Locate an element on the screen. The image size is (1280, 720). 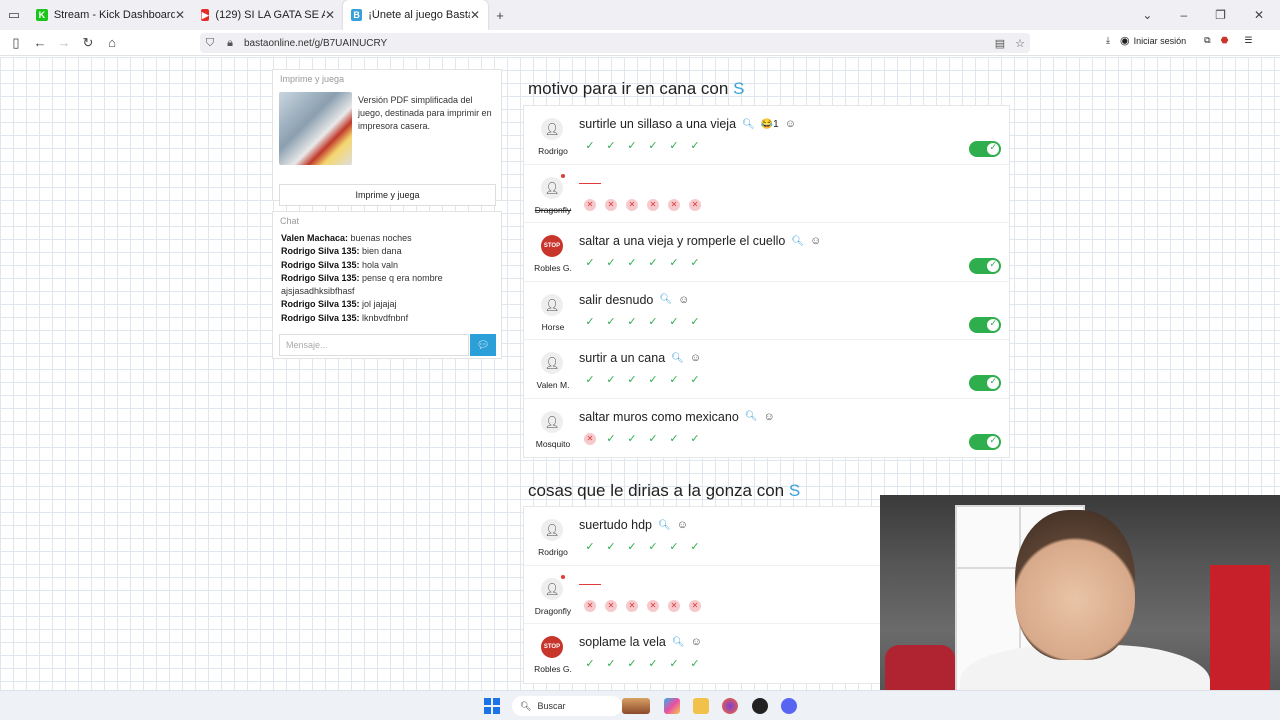
home-icon: ⌂ is located at coordinates (112, 43).